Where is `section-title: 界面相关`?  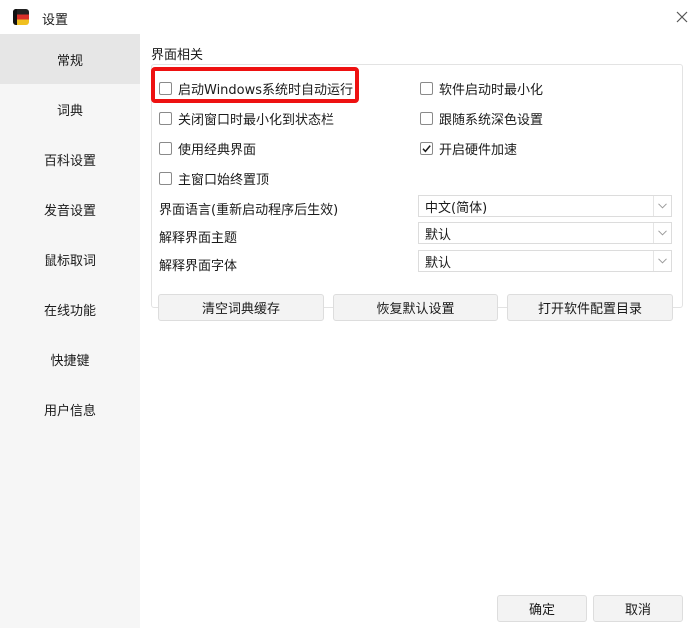 section-title: 界面相关 is located at coordinates (177, 55).